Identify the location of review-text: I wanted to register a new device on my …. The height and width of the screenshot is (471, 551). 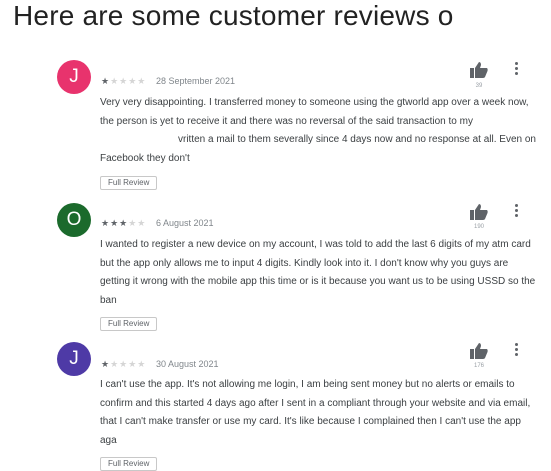
(318, 272).